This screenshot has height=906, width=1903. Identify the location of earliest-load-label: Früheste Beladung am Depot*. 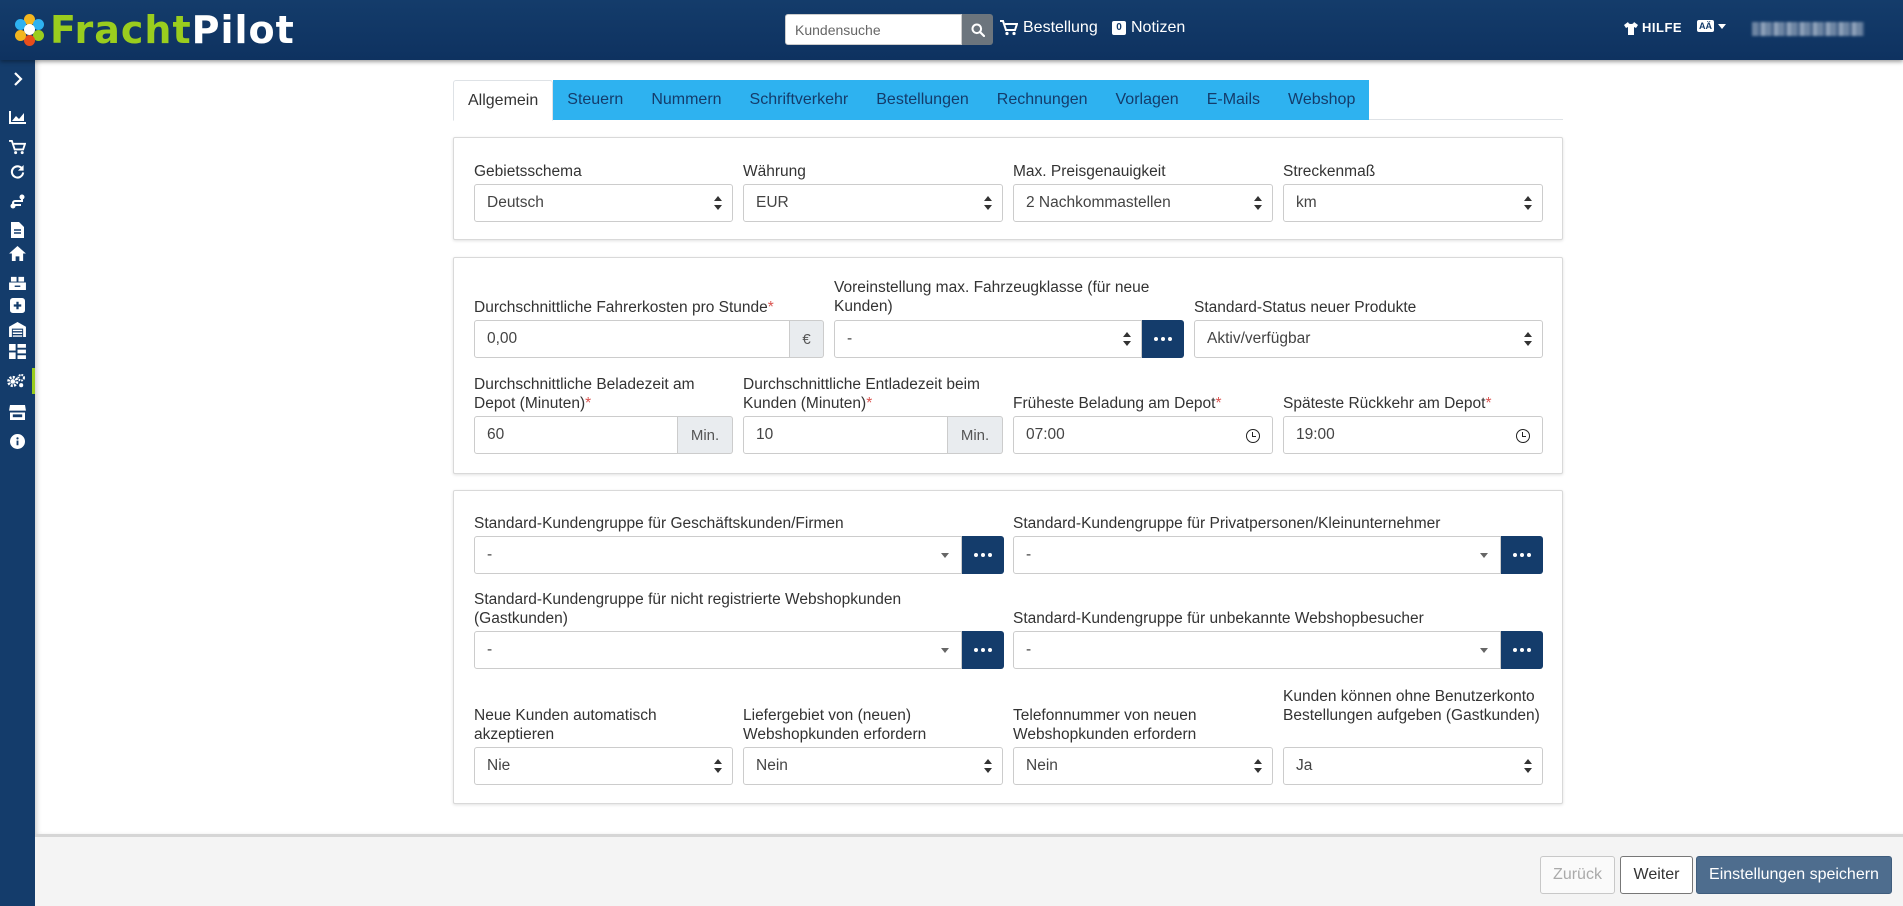
(1117, 403).